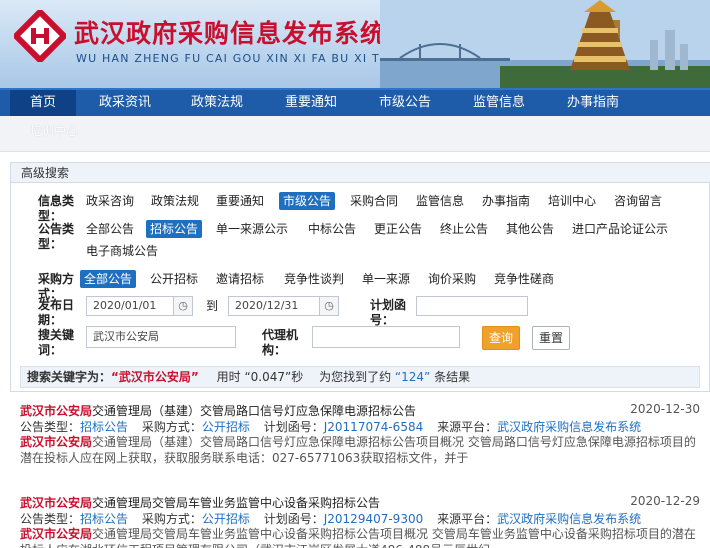 The height and width of the screenshot is (548, 710). I want to click on method-option: 单一来源, so click(386, 279).